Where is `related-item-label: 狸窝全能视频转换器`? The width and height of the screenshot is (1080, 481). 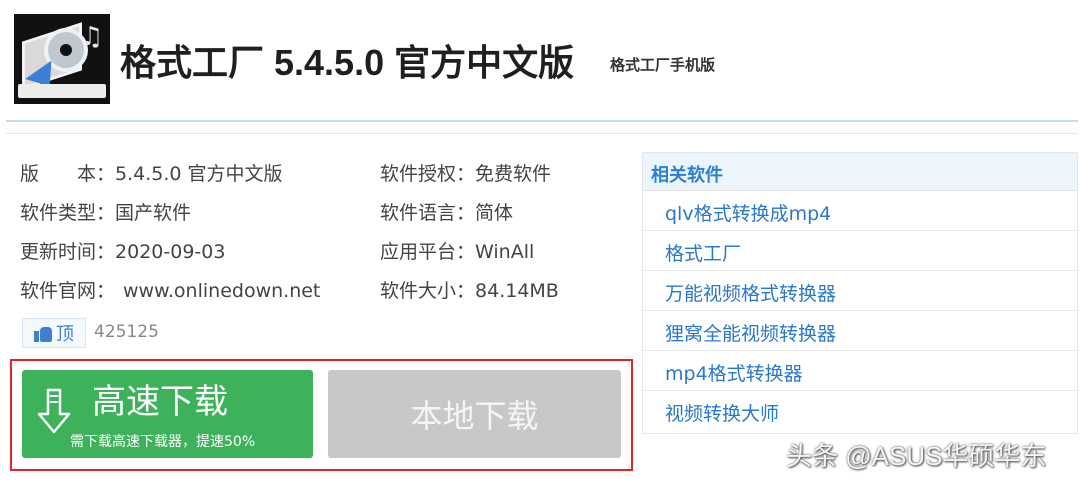
related-item-label: 狸窝全能视频转换器 is located at coordinates (750, 332).